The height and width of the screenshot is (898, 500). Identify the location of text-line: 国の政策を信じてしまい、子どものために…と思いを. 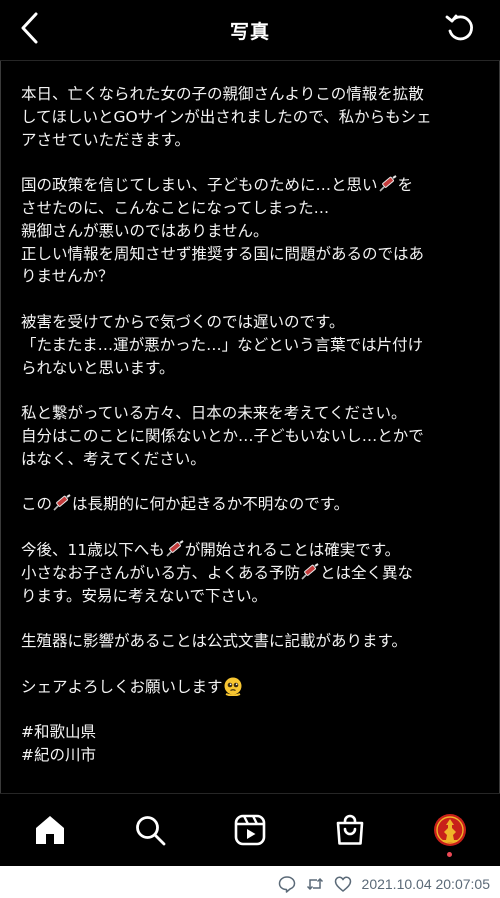
(252, 185).